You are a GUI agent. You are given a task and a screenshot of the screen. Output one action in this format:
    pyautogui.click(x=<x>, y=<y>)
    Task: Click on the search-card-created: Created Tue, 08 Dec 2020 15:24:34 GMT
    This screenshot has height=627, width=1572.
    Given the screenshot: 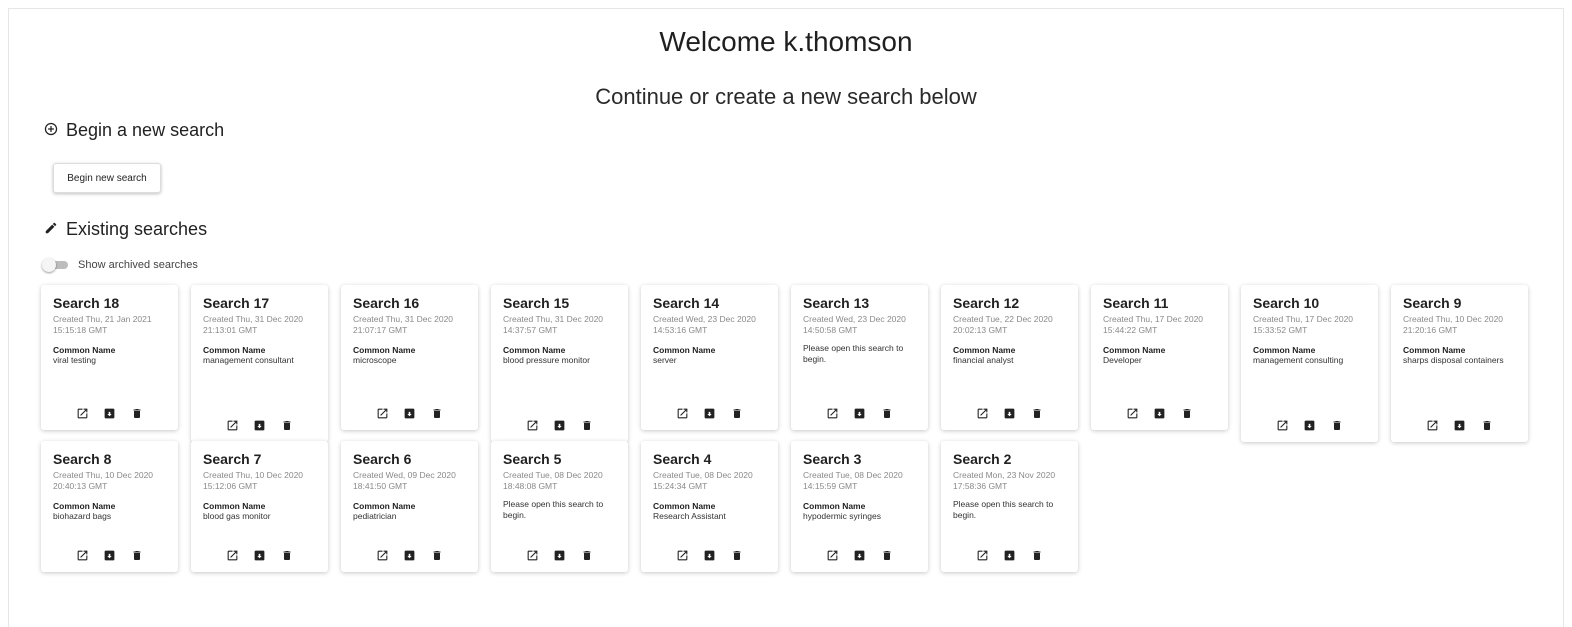 What is the action you would take?
    pyautogui.click(x=703, y=480)
    